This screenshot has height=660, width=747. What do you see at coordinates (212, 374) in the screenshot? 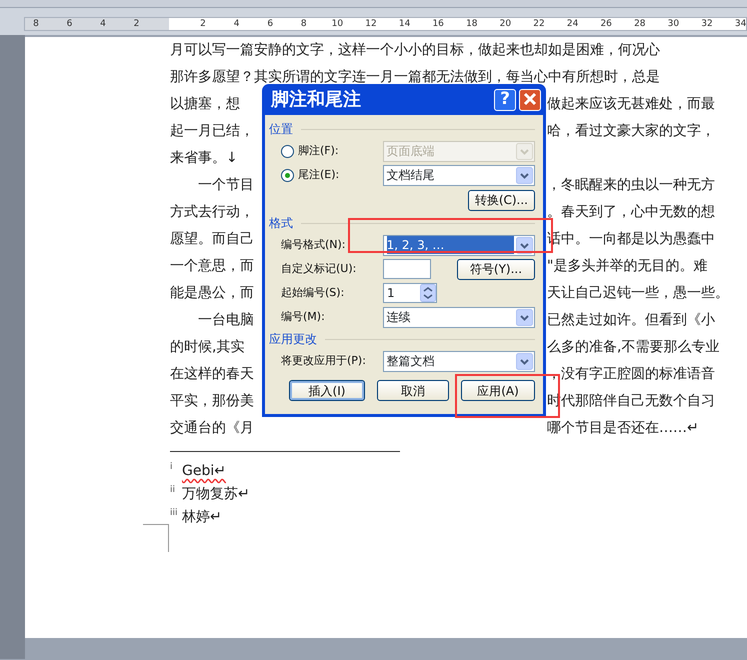
I see `document-text: 在这样的春天` at bounding box center [212, 374].